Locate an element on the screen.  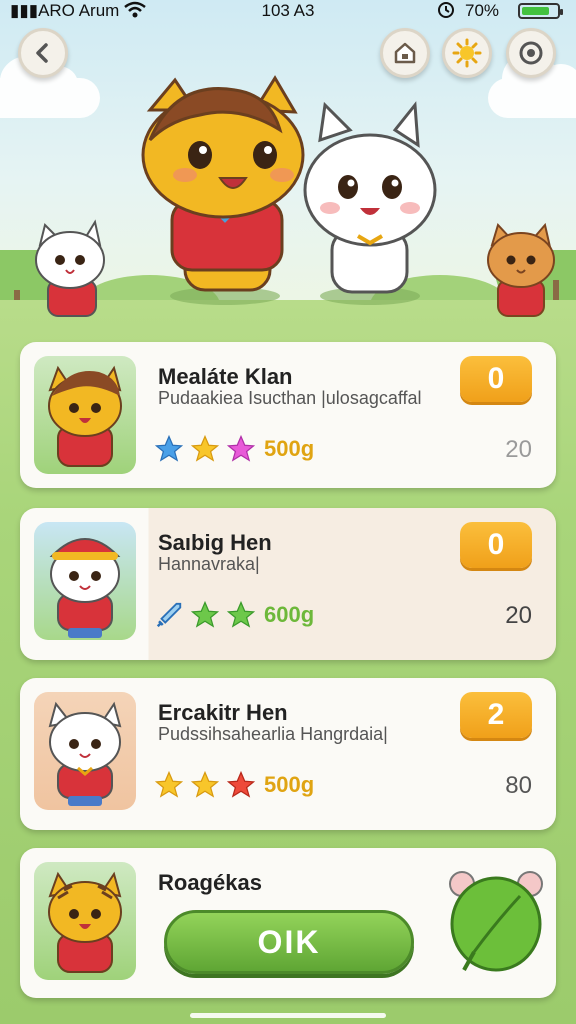
small-white-cat is located at coordinates (70, 268).